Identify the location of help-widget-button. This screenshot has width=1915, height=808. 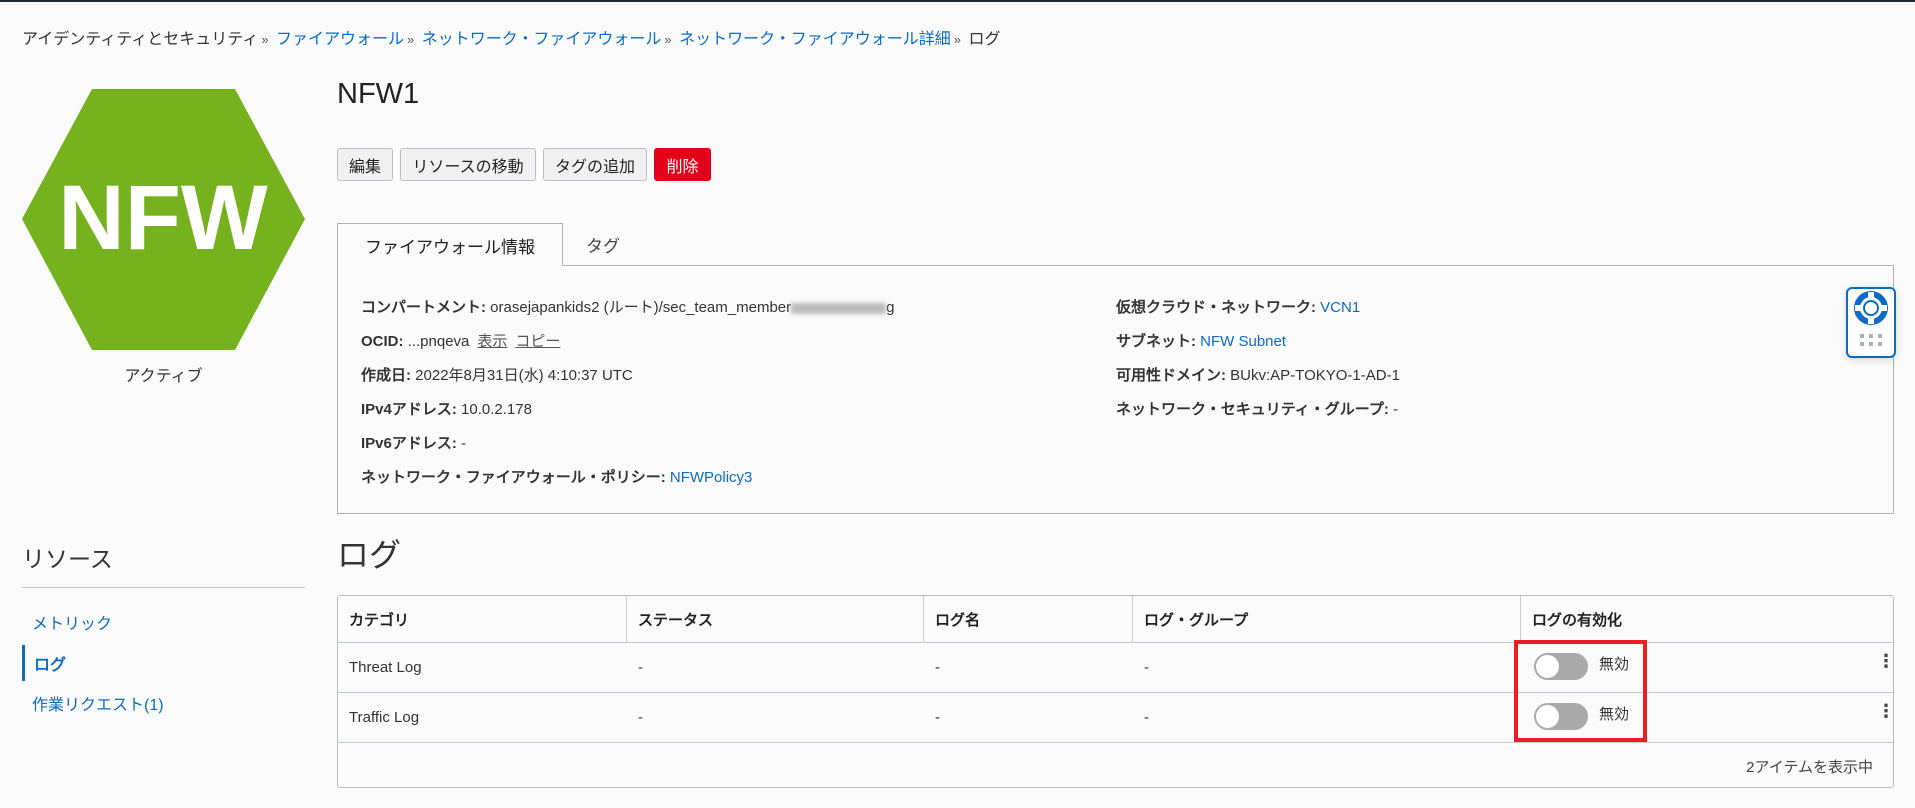
(1871, 322).